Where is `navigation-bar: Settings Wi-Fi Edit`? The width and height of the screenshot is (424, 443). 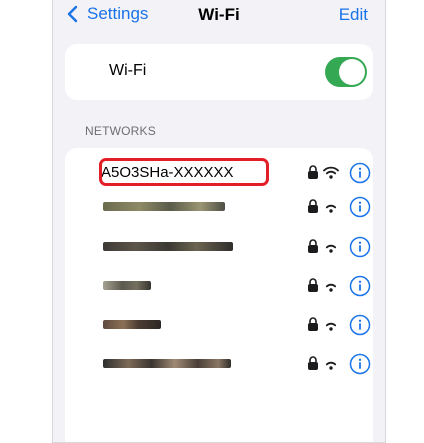 navigation-bar: Settings Wi-Fi Edit is located at coordinates (219, 19).